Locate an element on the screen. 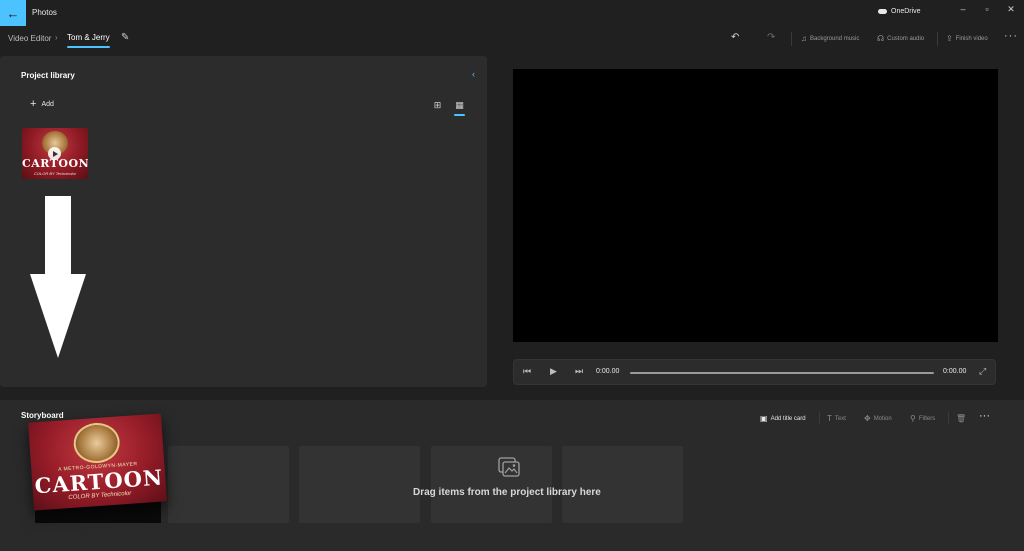 This screenshot has width=1024, height=551. filters-icon: ⚲ is located at coordinates (913, 418).